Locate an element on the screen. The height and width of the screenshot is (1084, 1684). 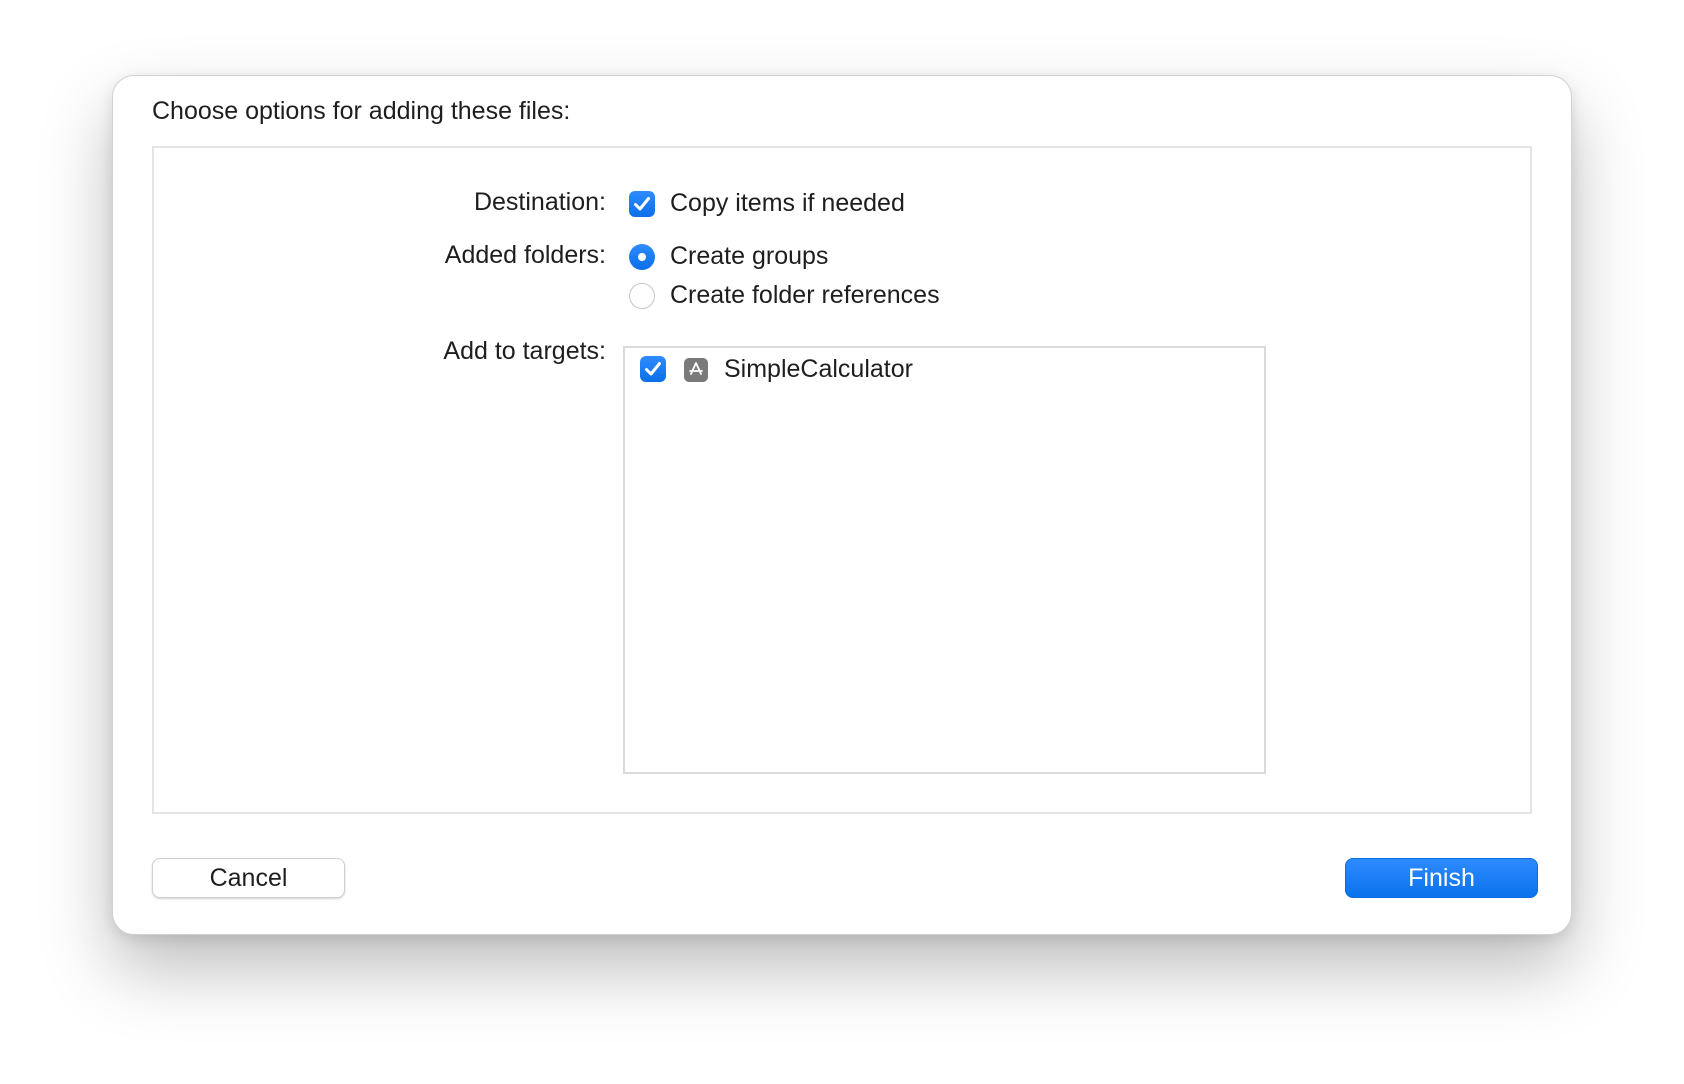
destination-label: Destination: is located at coordinates (539, 202).